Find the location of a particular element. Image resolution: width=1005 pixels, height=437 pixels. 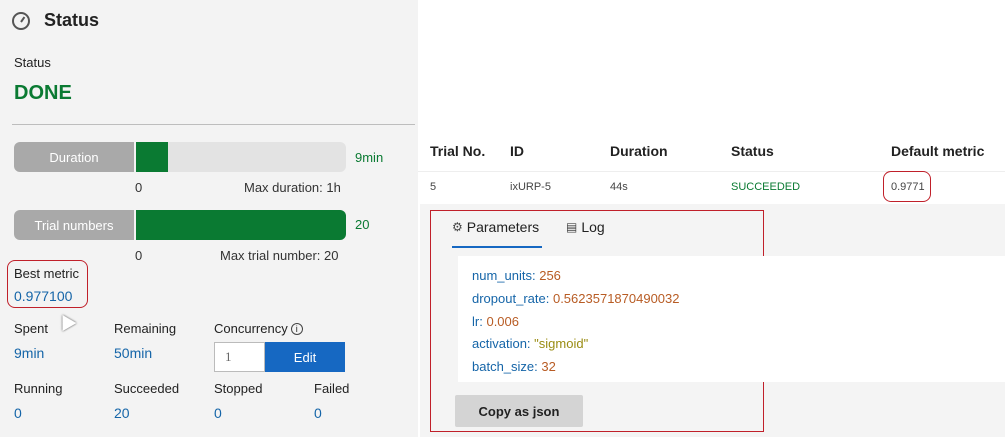

copy-as-json-button: Copy as json is located at coordinates (519, 411).